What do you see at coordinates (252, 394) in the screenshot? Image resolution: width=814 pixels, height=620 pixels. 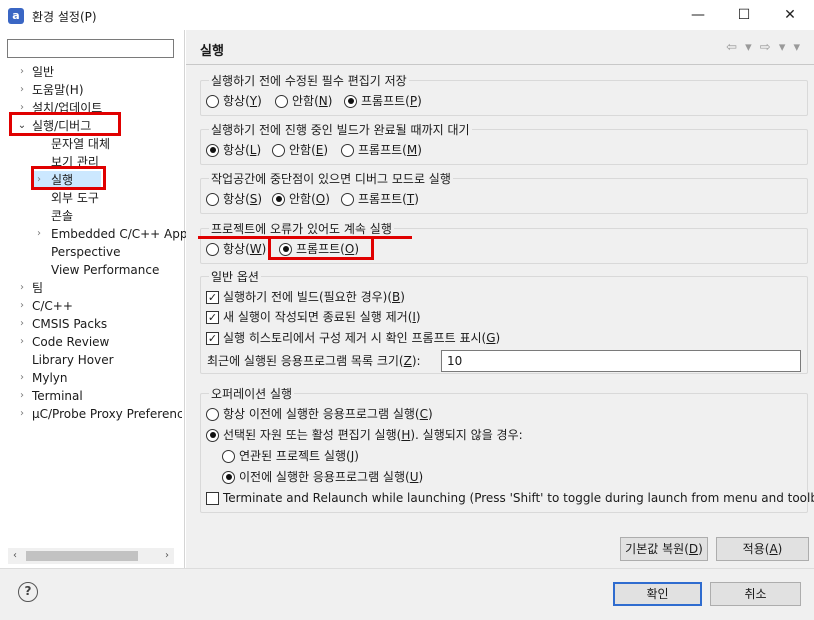 I see `group-legend: 오퍼레이션 실행` at bounding box center [252, 394].